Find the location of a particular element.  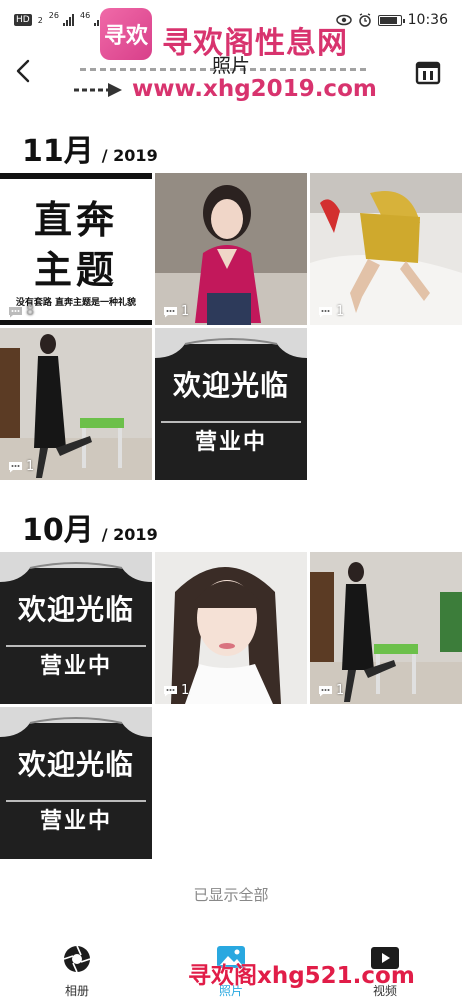

calendar-icon is located at coordinates (428, 73).